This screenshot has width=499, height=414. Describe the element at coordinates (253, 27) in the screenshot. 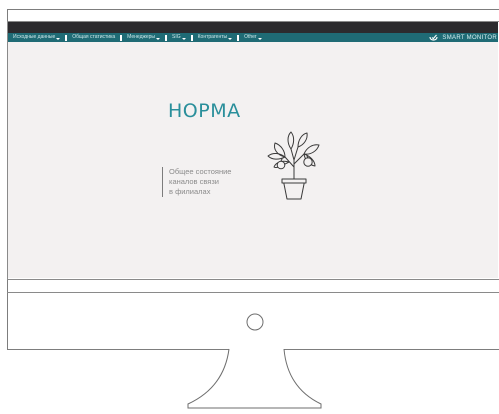

I see `window-top-bar` at that location.